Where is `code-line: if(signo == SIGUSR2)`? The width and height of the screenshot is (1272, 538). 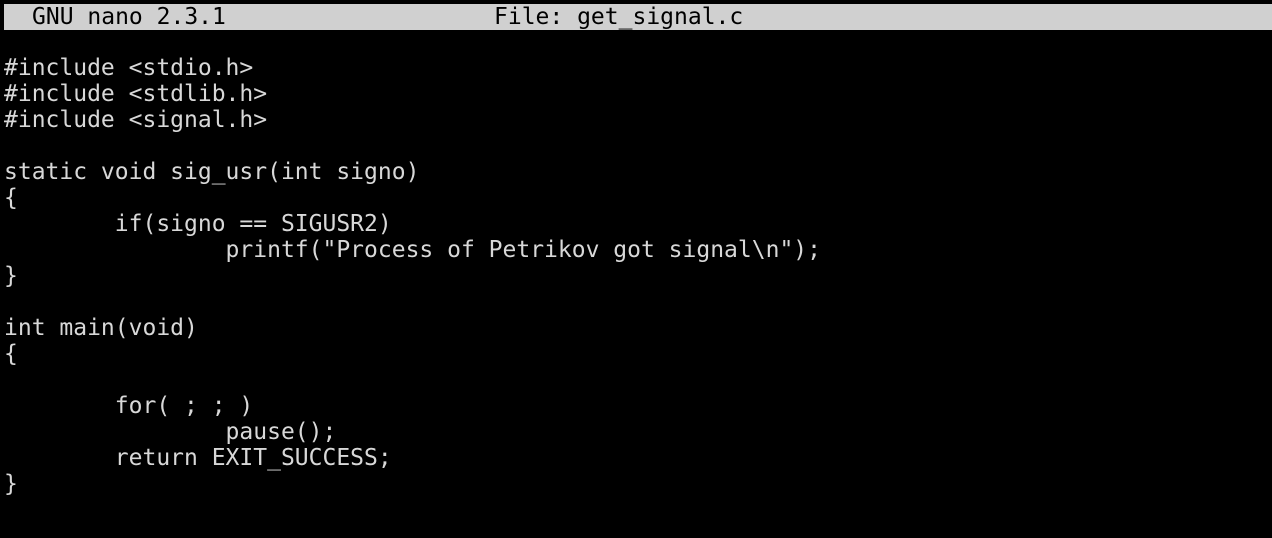
code-line: if(signo == SIGUSR2) is located at coordinates (198, 224).